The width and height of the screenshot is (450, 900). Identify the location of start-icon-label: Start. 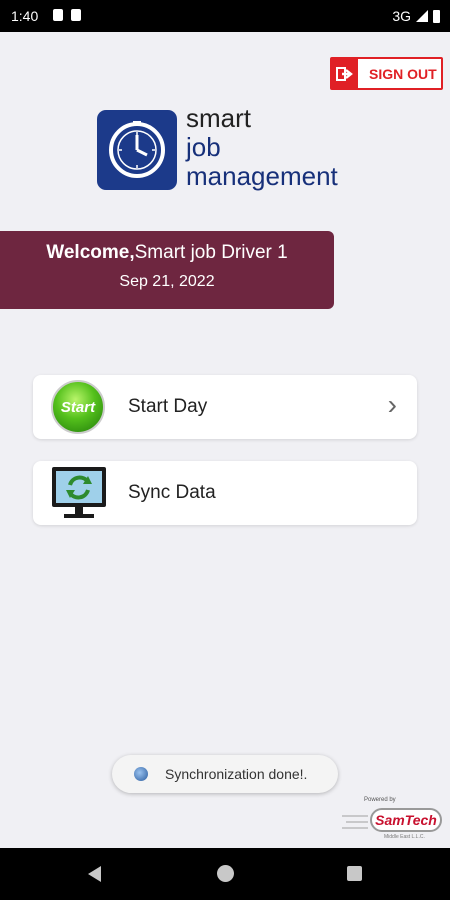
(78, 407).